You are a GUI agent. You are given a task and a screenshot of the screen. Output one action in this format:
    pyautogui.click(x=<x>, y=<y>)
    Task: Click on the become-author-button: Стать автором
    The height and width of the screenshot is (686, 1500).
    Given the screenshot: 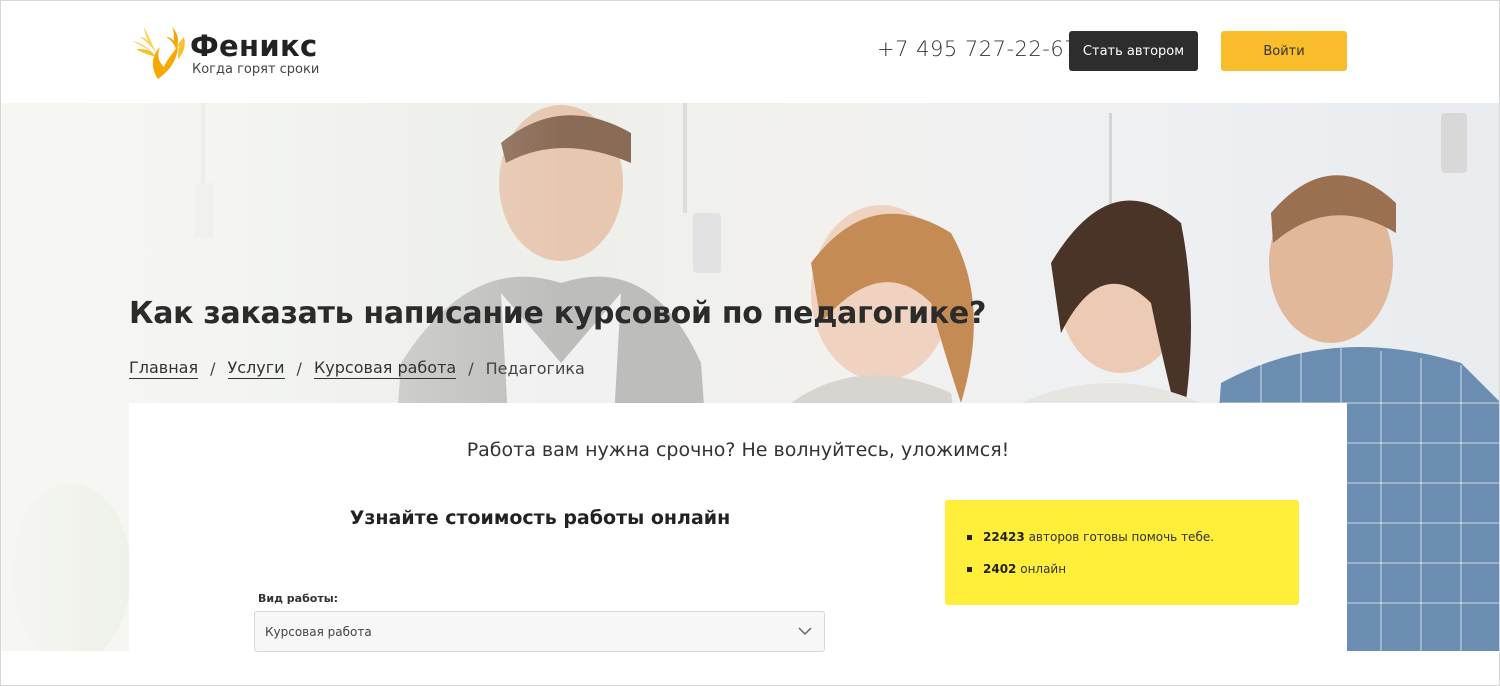 What is the action you would take?
    pyautogui.click(x=1133, y=51)
    